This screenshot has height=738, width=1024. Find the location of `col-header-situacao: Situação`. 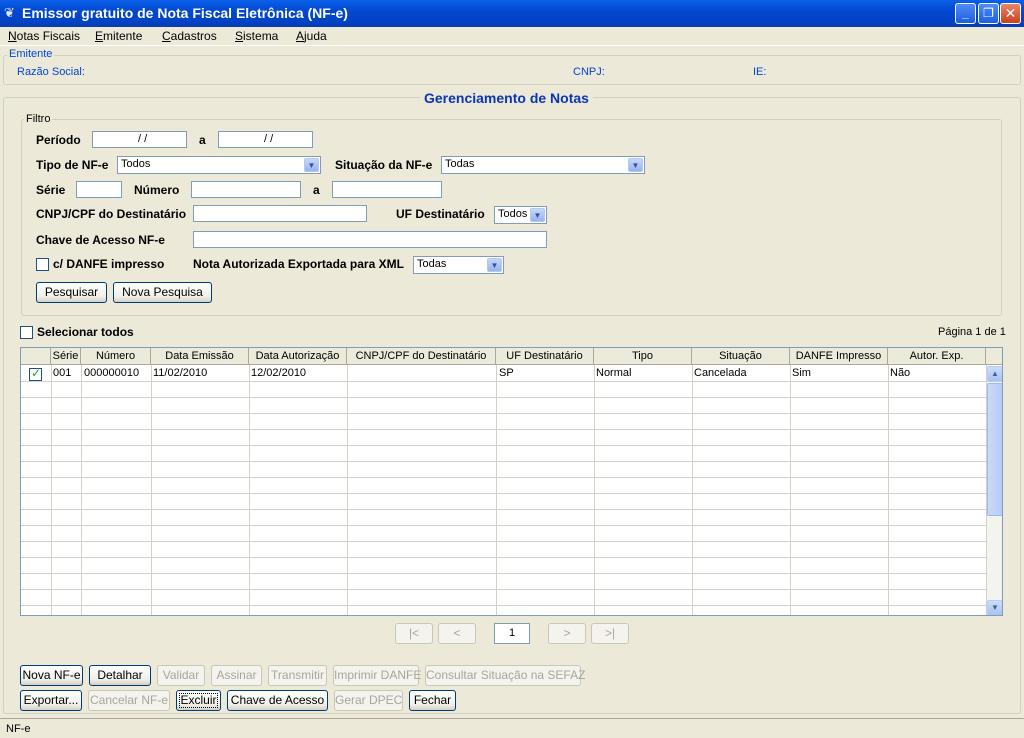

col-header-situacao: Situação is located at coordinates (741, 356).